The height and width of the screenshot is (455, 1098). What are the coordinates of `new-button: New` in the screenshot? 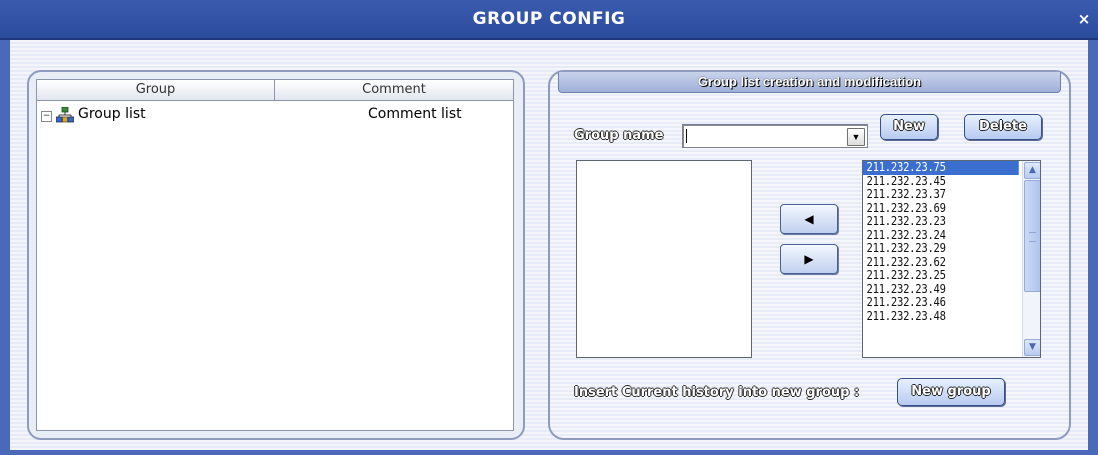 It's located at (909, 127).